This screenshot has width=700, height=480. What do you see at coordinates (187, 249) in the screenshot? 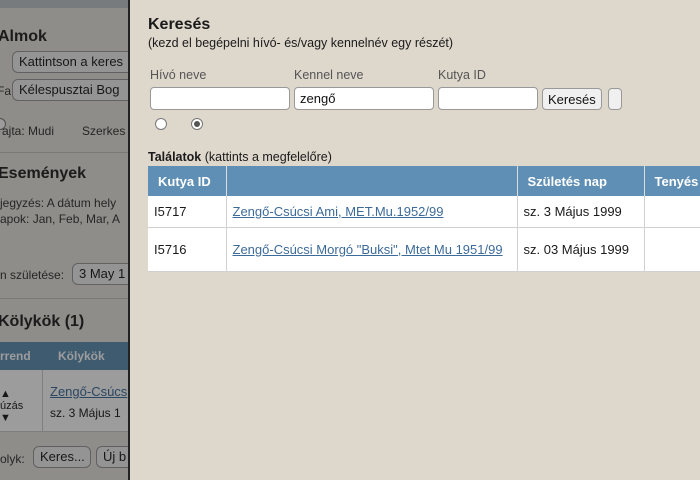
I see `cell-id: I5716` at bounding box center [187, 249].